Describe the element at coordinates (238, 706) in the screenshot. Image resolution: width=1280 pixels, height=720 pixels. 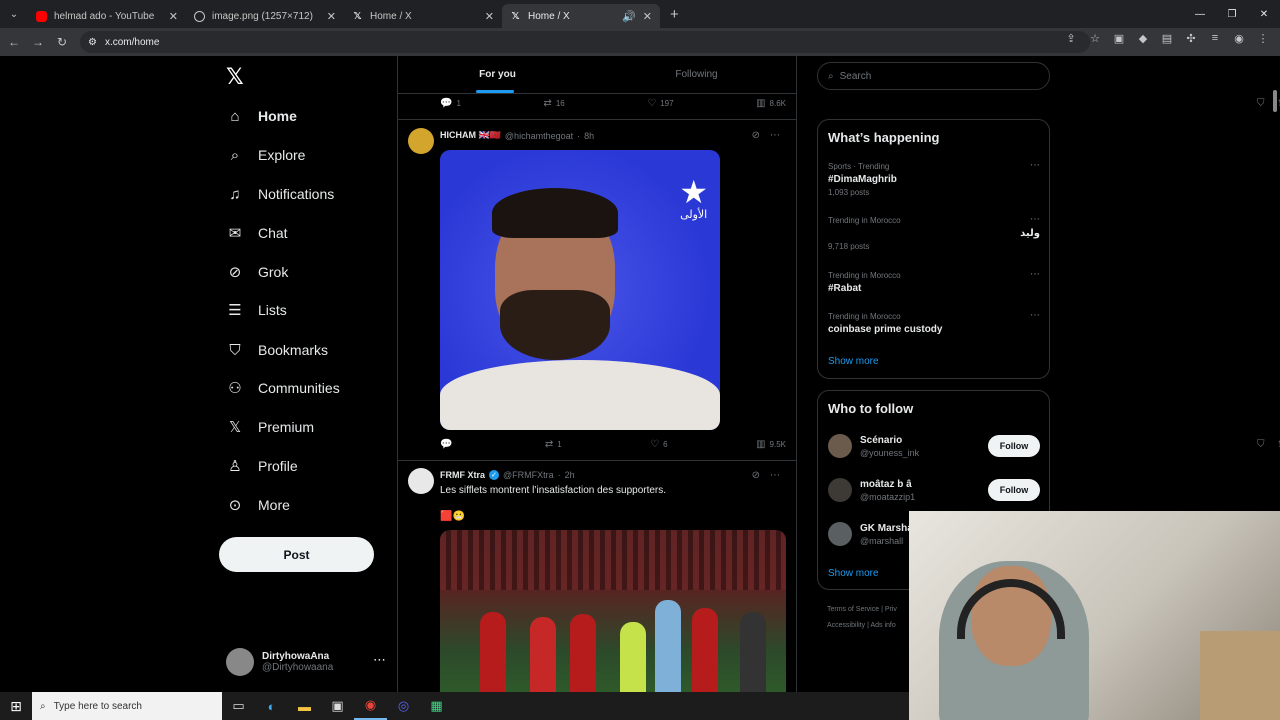
I see `task-view-icon: ▭` at that location.